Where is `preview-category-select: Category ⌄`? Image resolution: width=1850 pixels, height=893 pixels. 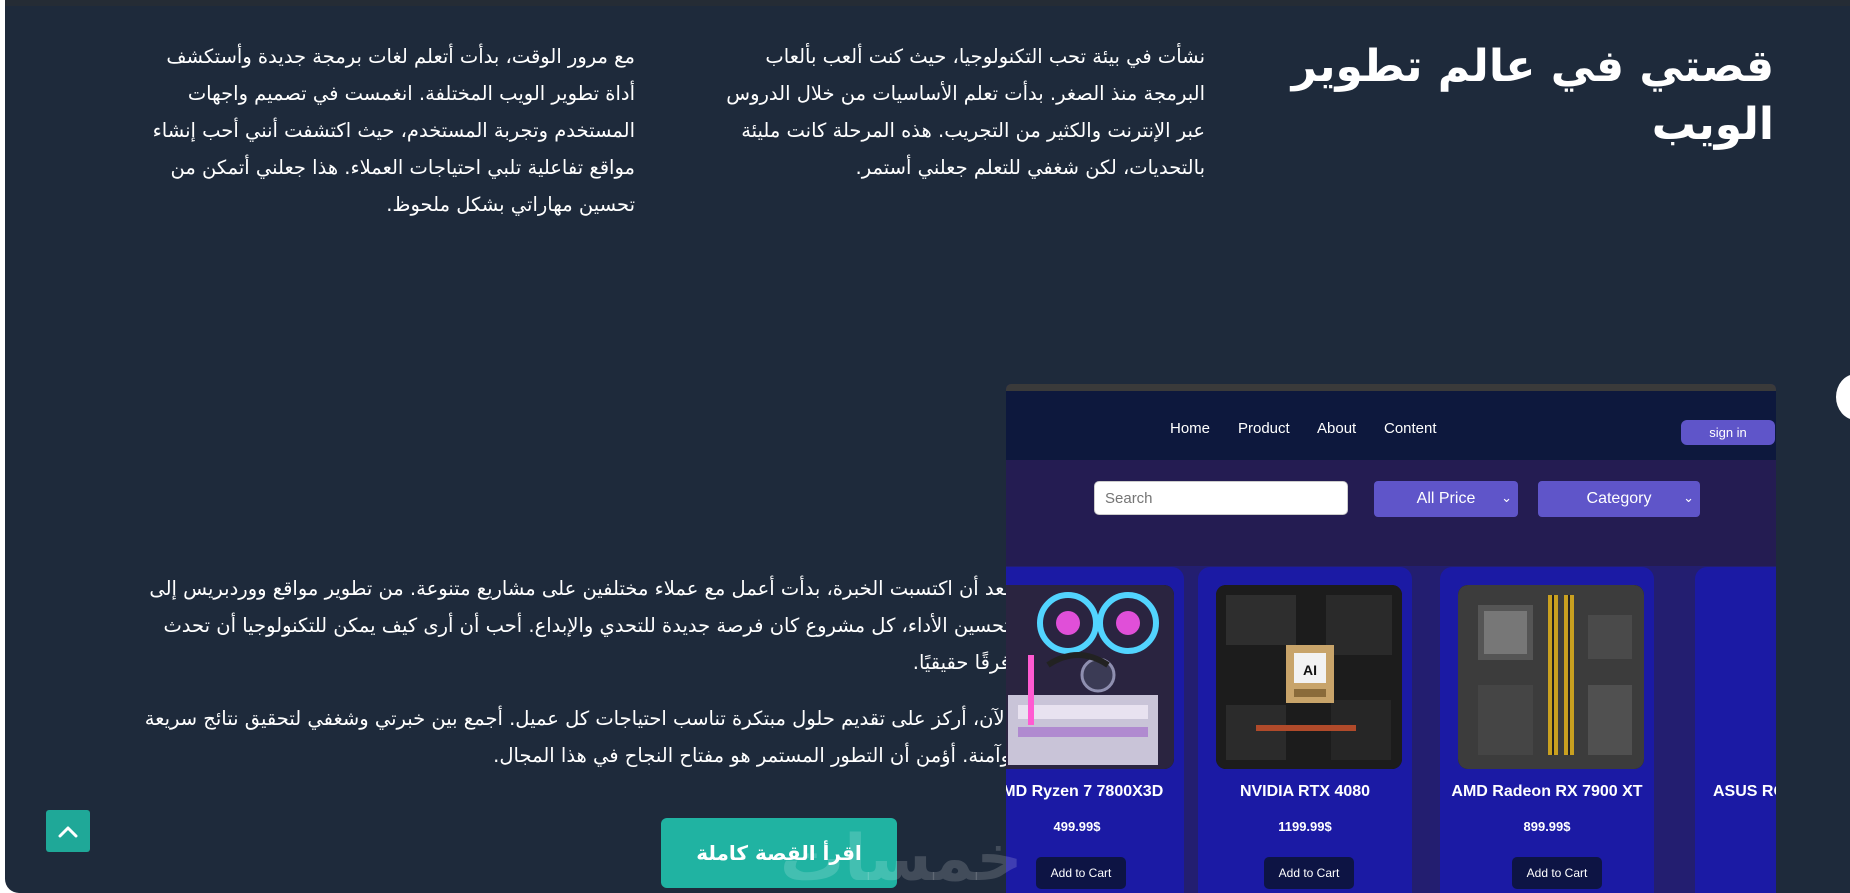 preview-category-select: Category ⌄ is located at coordinates (1619, 499).